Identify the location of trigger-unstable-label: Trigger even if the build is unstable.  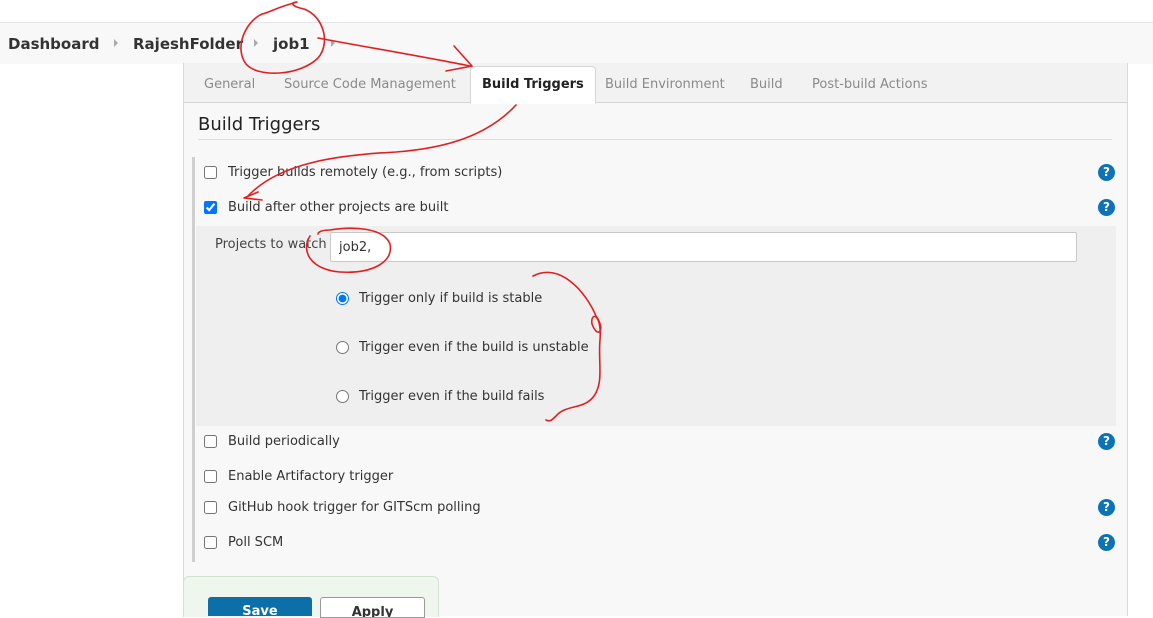
(474, 347).